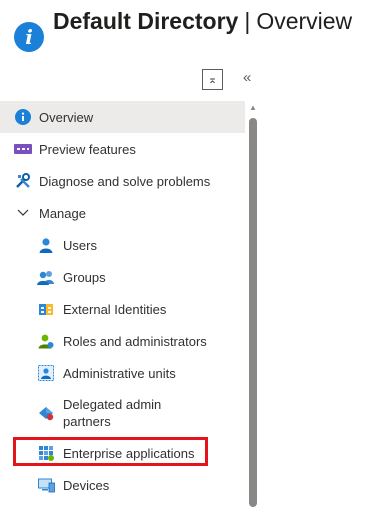  Describe the element at coordinates (46, 453) in the screenshot. I see `enterprise-apps-icon` at that location.